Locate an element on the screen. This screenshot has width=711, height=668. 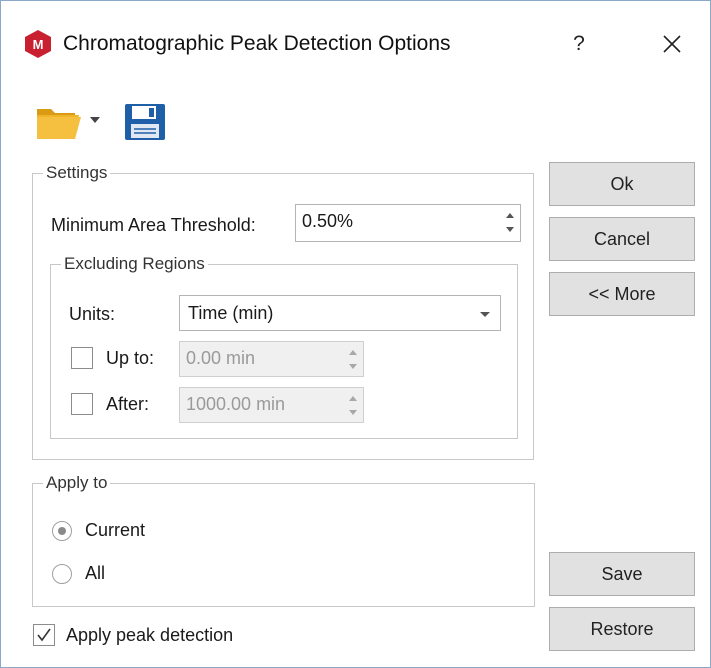
min-area-spinbox: 0.50% is located at coordinates (408, 223).